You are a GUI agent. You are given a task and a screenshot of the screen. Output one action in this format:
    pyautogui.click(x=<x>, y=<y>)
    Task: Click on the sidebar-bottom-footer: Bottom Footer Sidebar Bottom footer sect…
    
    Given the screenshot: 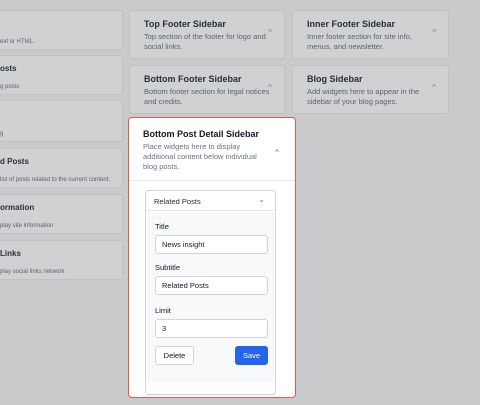 What is the action you would take?
    pyautogui.click(x=207, y=89)
    